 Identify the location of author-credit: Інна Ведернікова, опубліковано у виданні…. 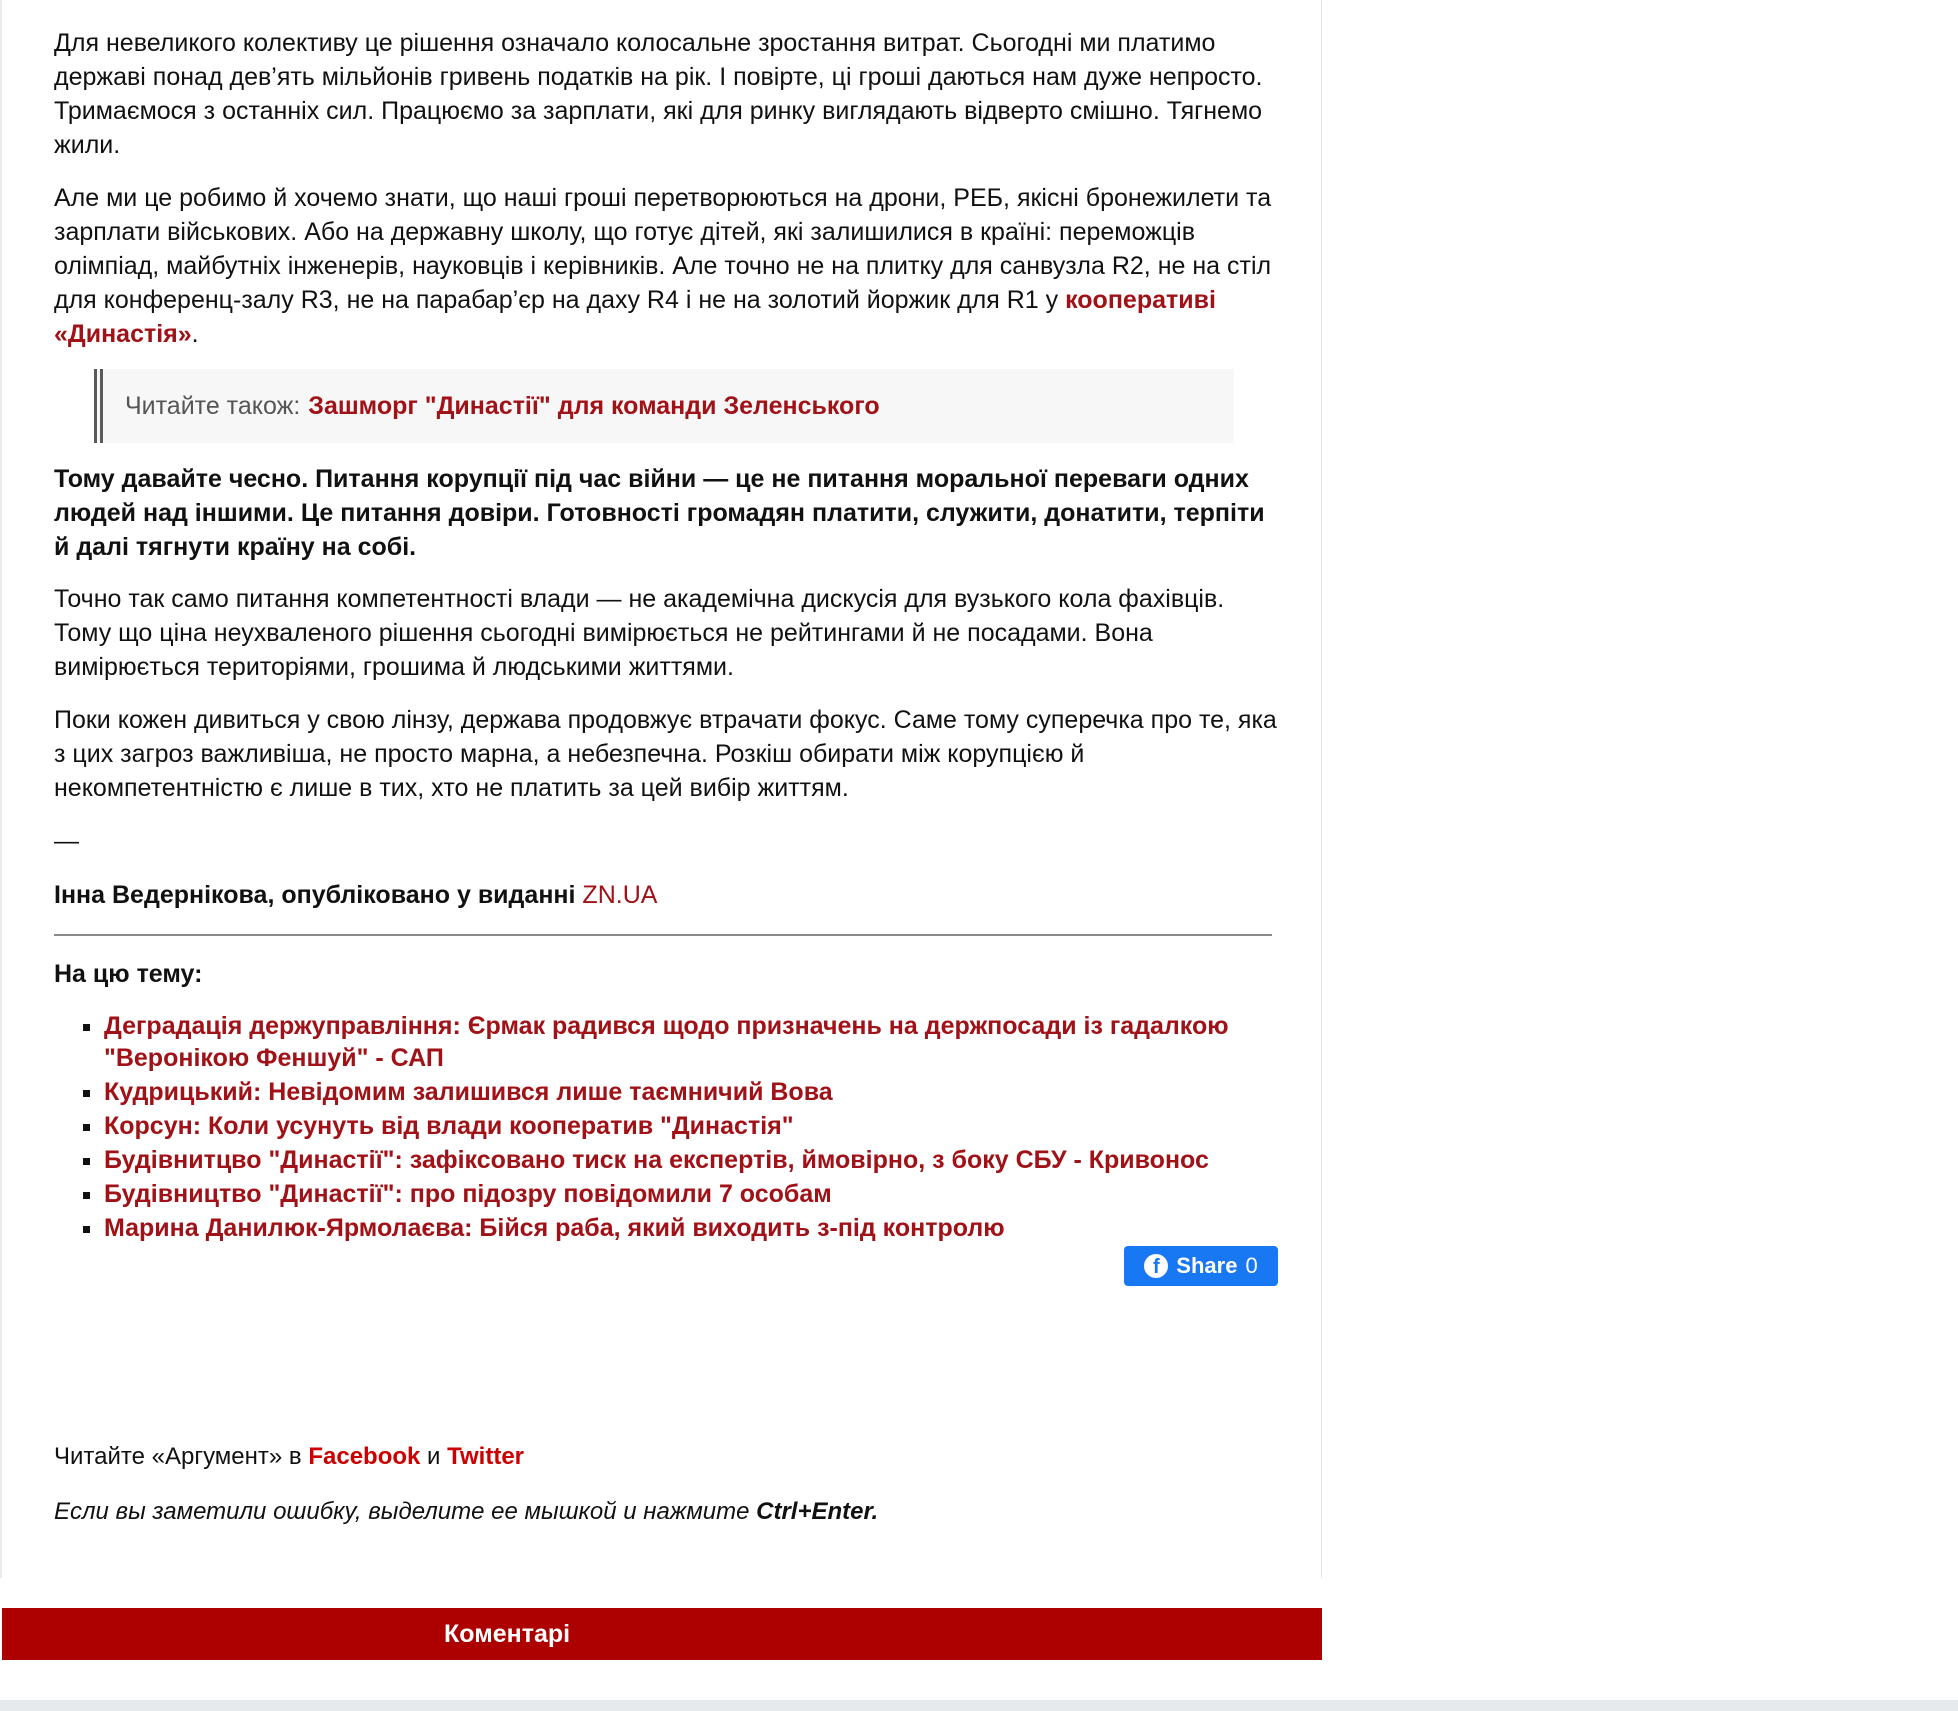
(669, 895).